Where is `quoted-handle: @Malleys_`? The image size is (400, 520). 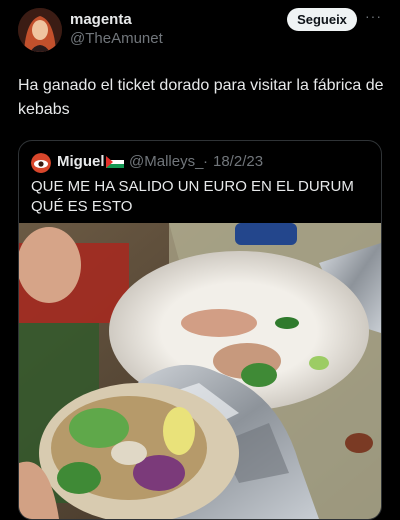
quoted-handle: @Malleys_ is located at coordinates (166, 161).